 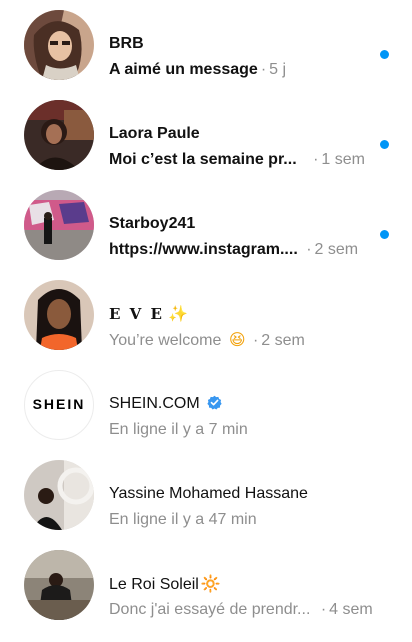 I want to click on conversation-row: SHEIN SHEIN.COM En ligne il y a 7 min, so click(x=206, y=405).